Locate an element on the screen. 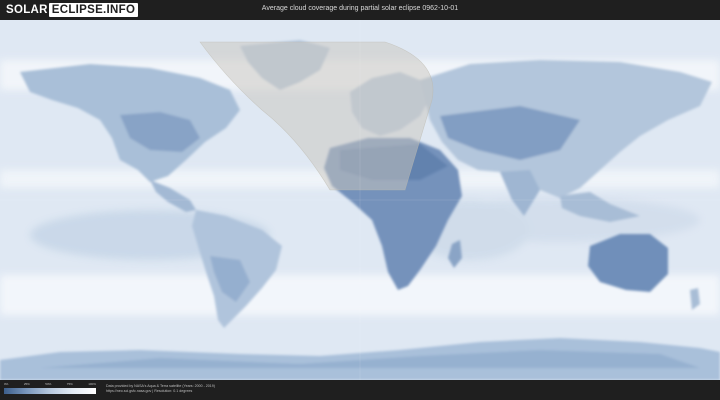  legend-tick-labels: 0% 25% 50% 75% 100% is located at coordinates (50, 384).